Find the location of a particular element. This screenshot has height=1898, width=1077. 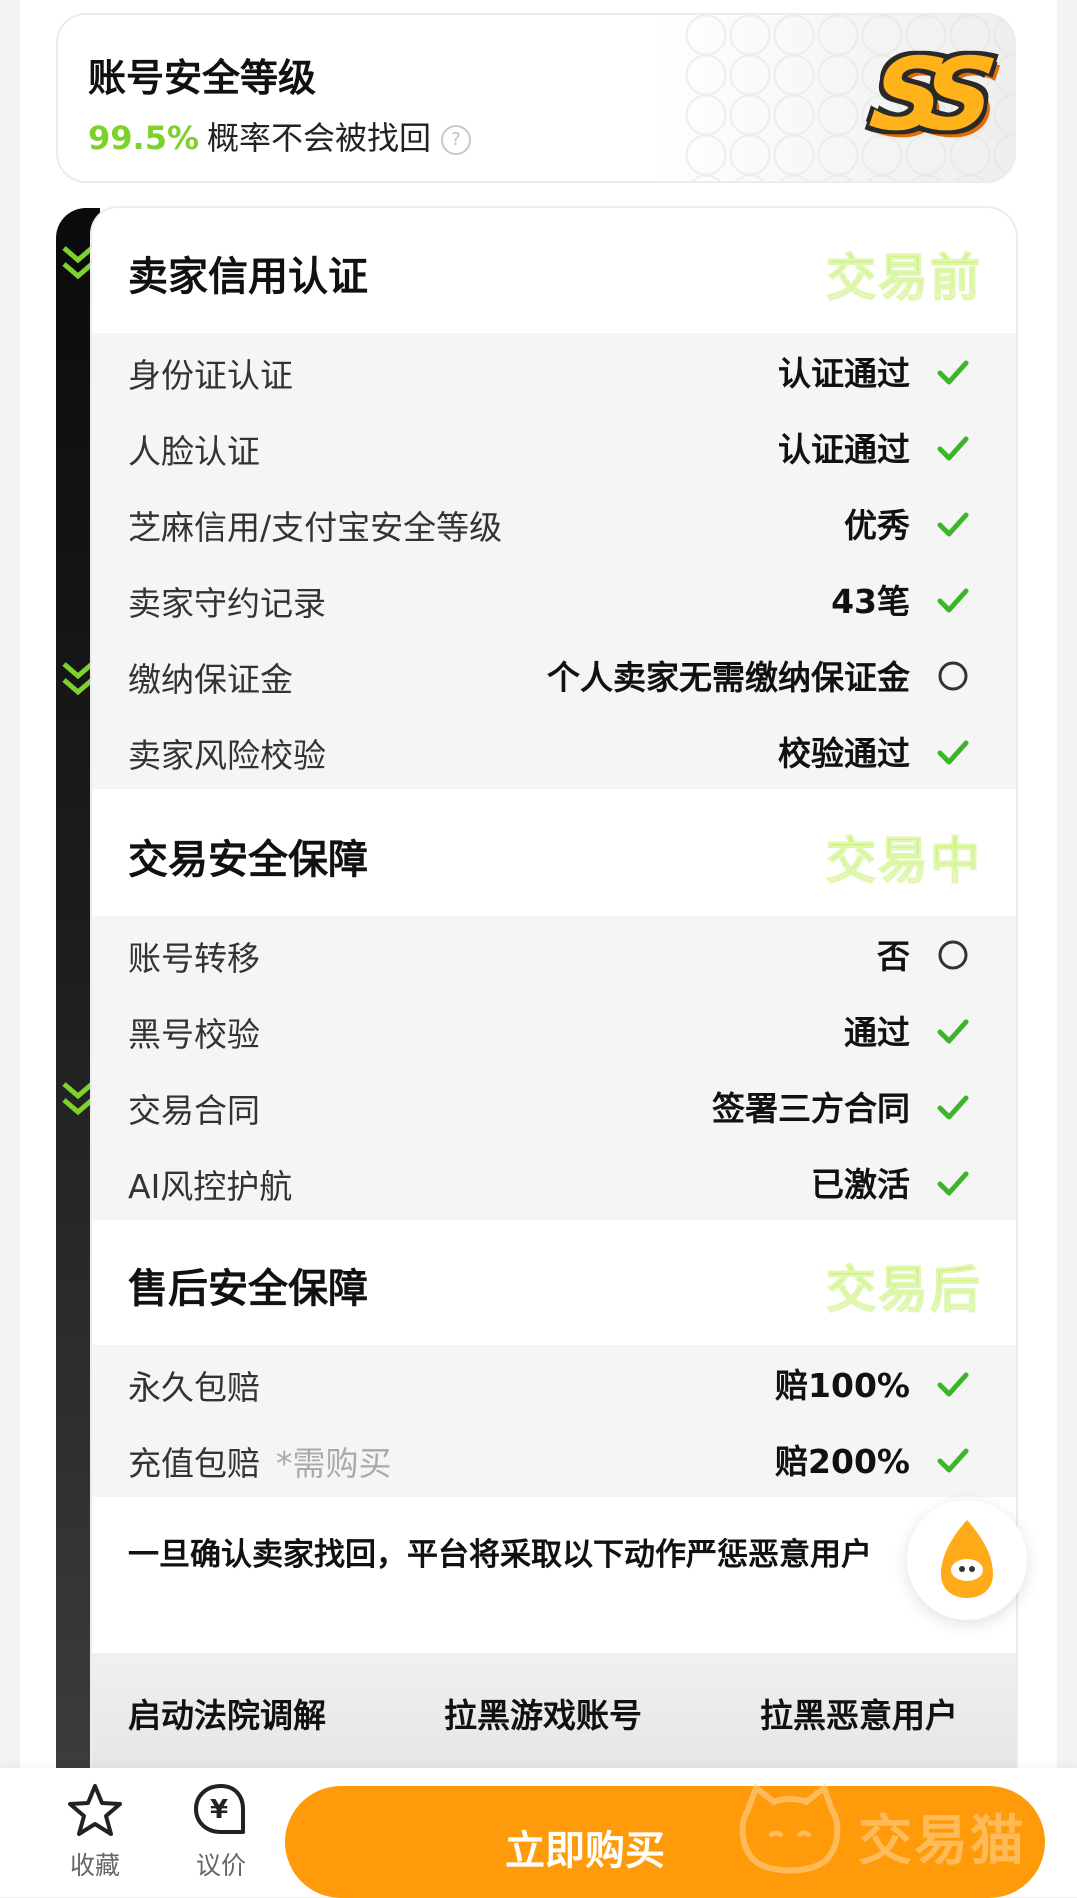

row-label: 卖家风险校验 is located at coordinates (227, 755).